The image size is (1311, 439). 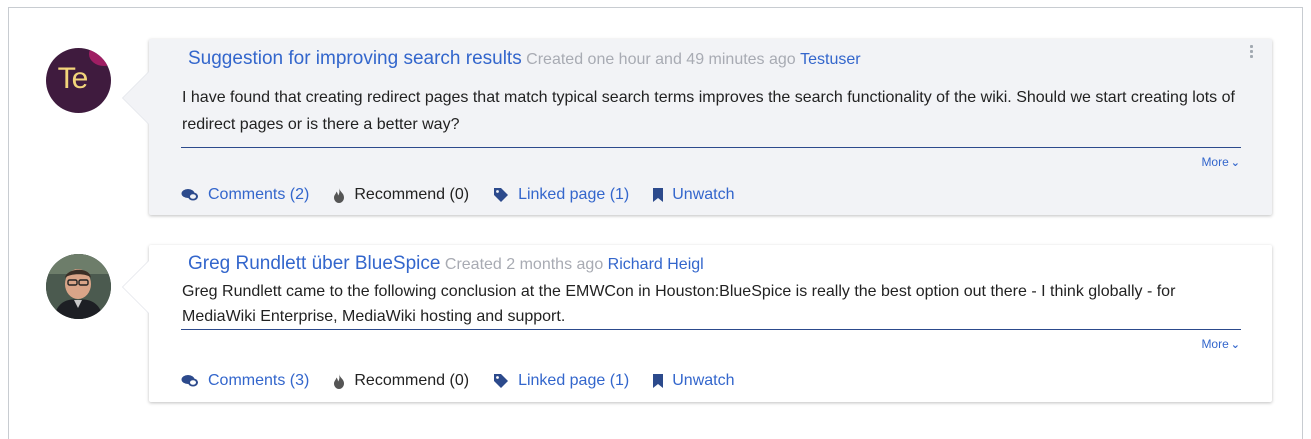 What do you see at coordinates (1252, 52) in the screenshot?
I see `more-options-icon` at bounding box center [1252, 52].